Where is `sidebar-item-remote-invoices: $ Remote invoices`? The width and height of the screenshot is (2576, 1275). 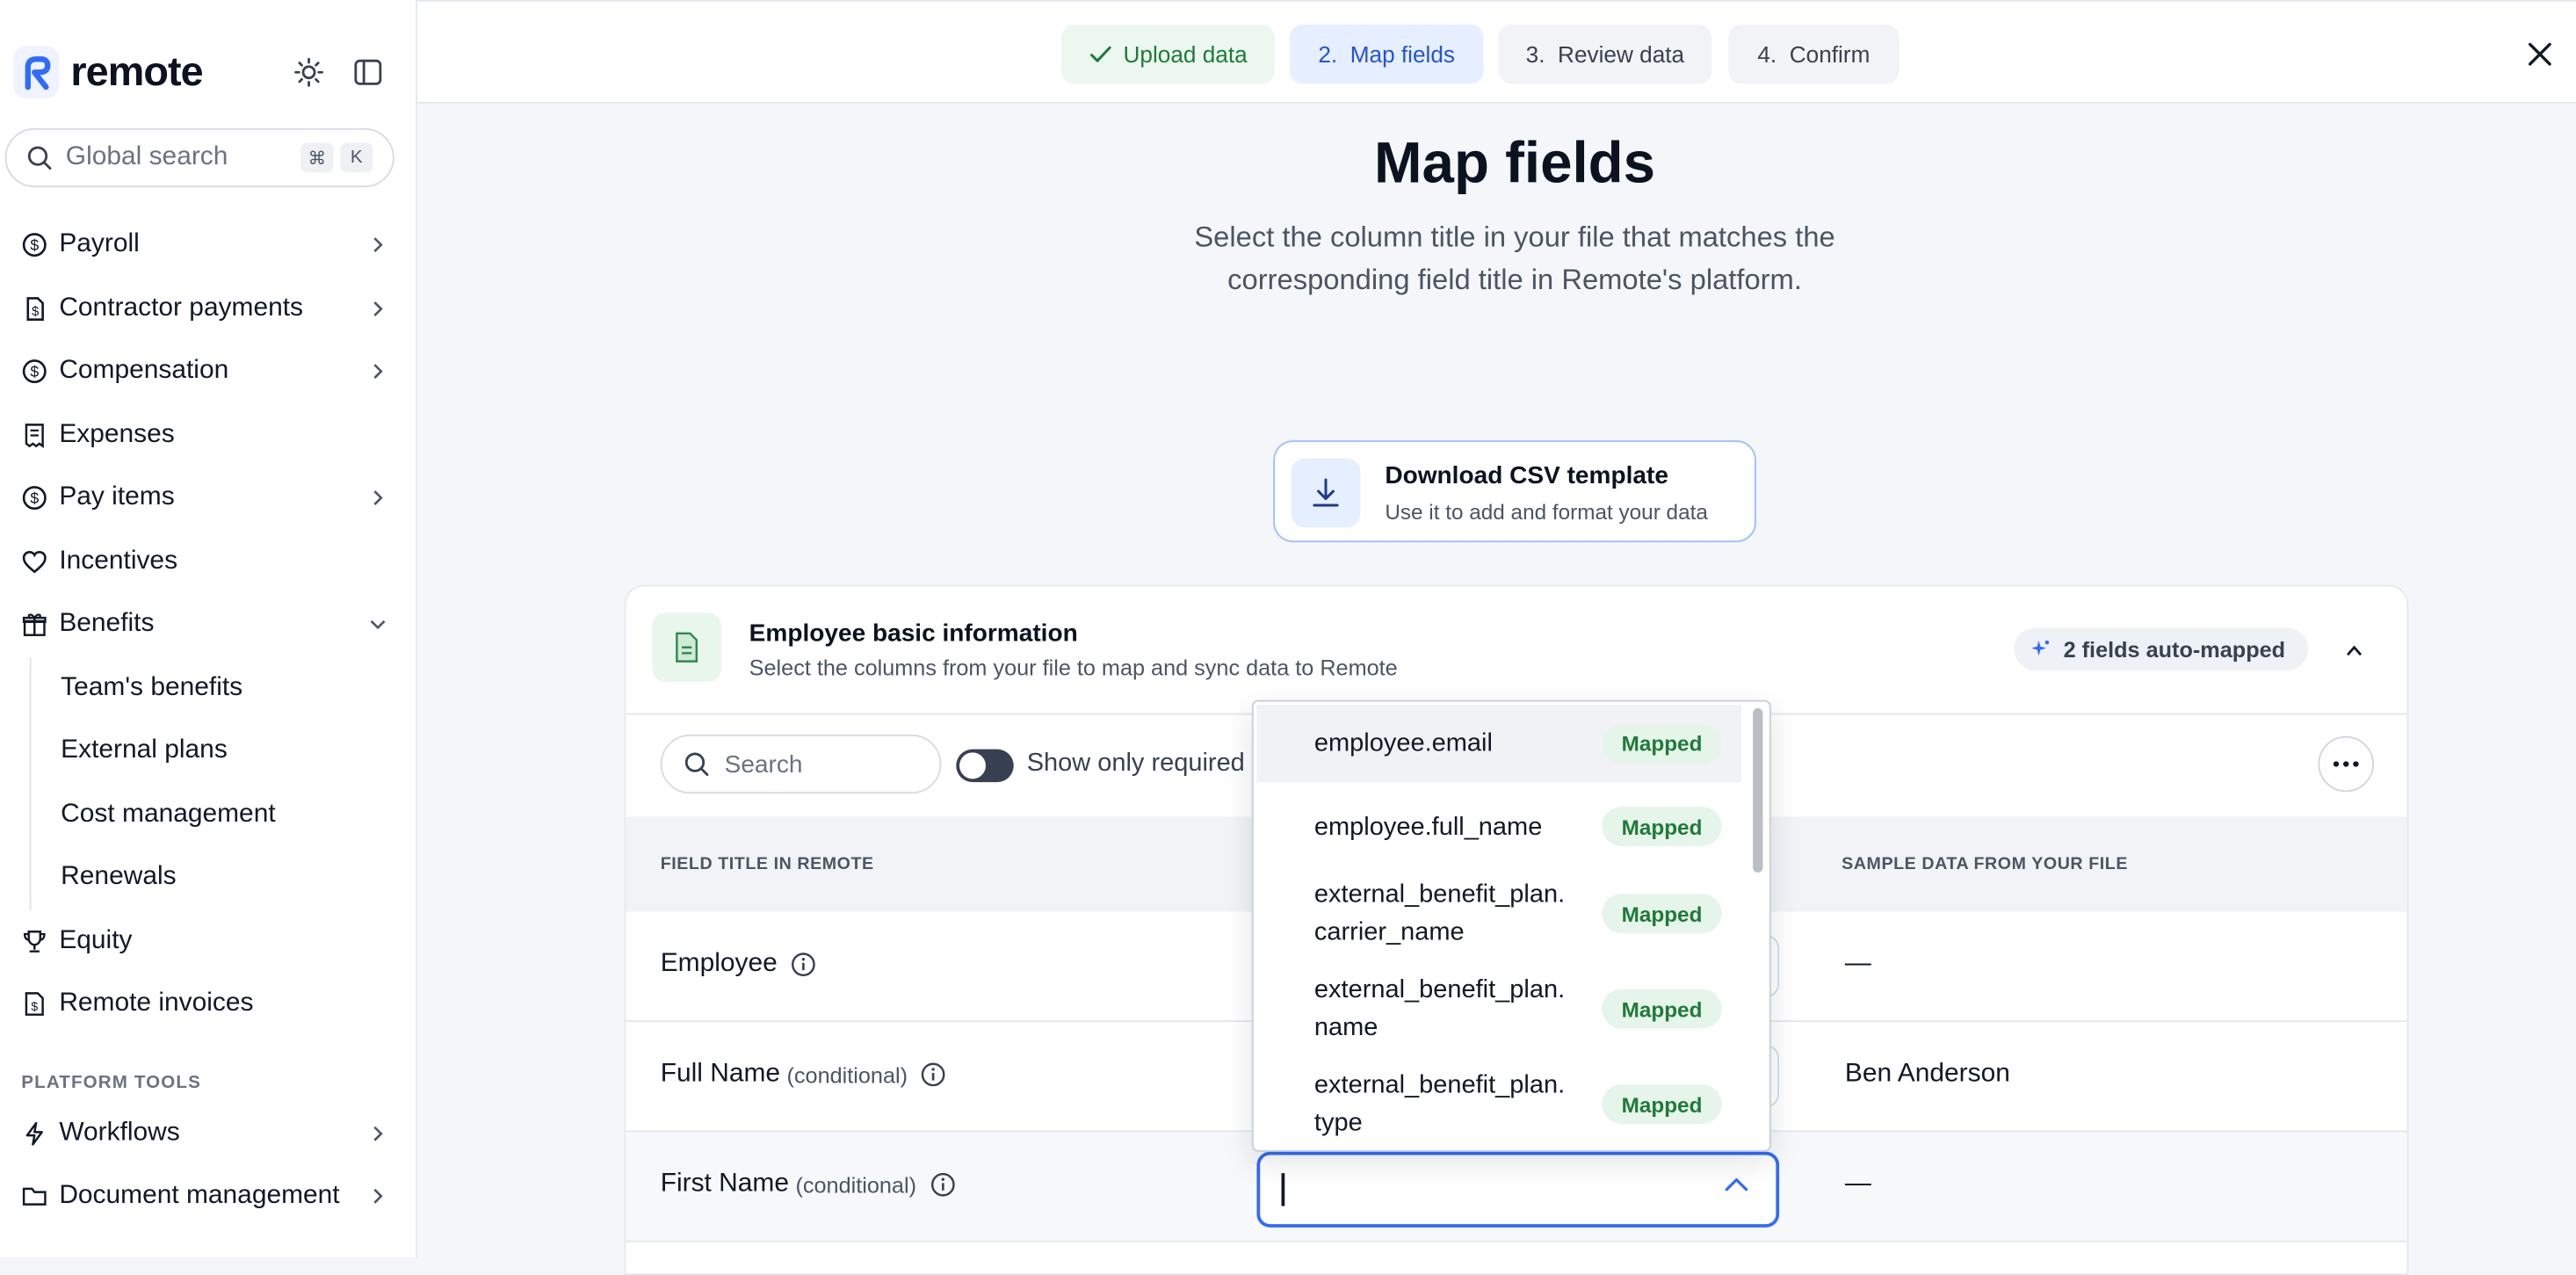 sidebar-item-remote-invoices: $ Remote invoices is located at coordinates (208, 1004).